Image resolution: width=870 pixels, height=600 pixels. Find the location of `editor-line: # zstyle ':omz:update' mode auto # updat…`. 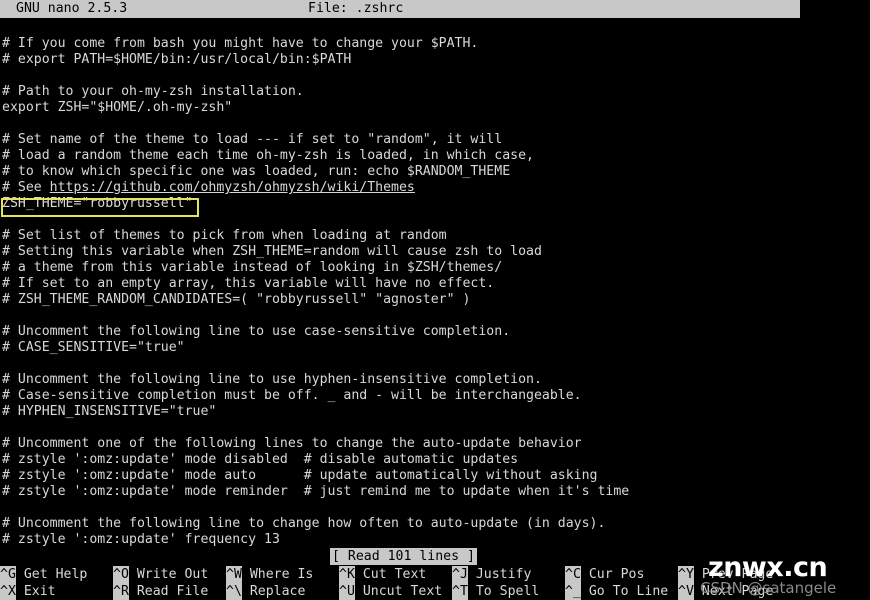

editor-line: # zstyle ':omz:update' mode auto # updat… is located at coordinates (300, 475).